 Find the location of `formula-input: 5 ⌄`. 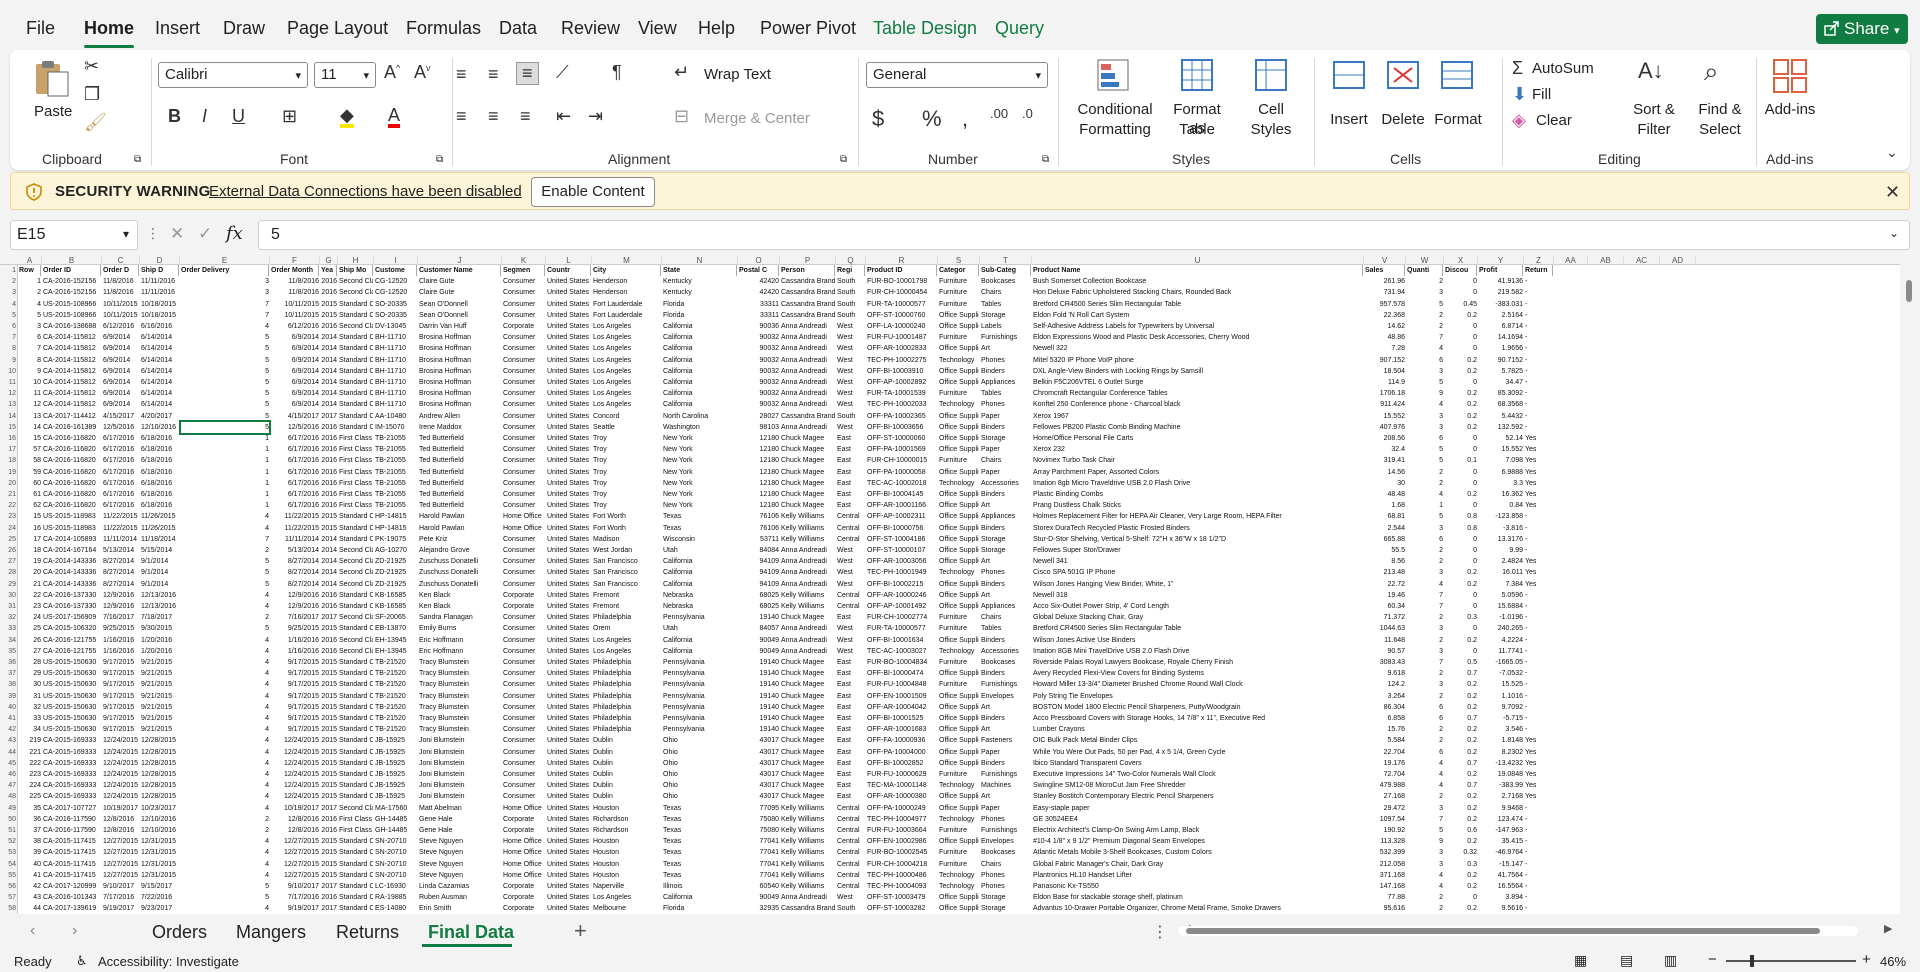

formula-input: 5 ⌄ is located at coordinates (1084, 235).